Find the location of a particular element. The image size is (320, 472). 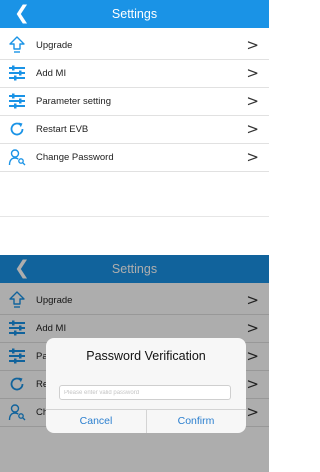

restart-icon is located at coordinates (17, 129).